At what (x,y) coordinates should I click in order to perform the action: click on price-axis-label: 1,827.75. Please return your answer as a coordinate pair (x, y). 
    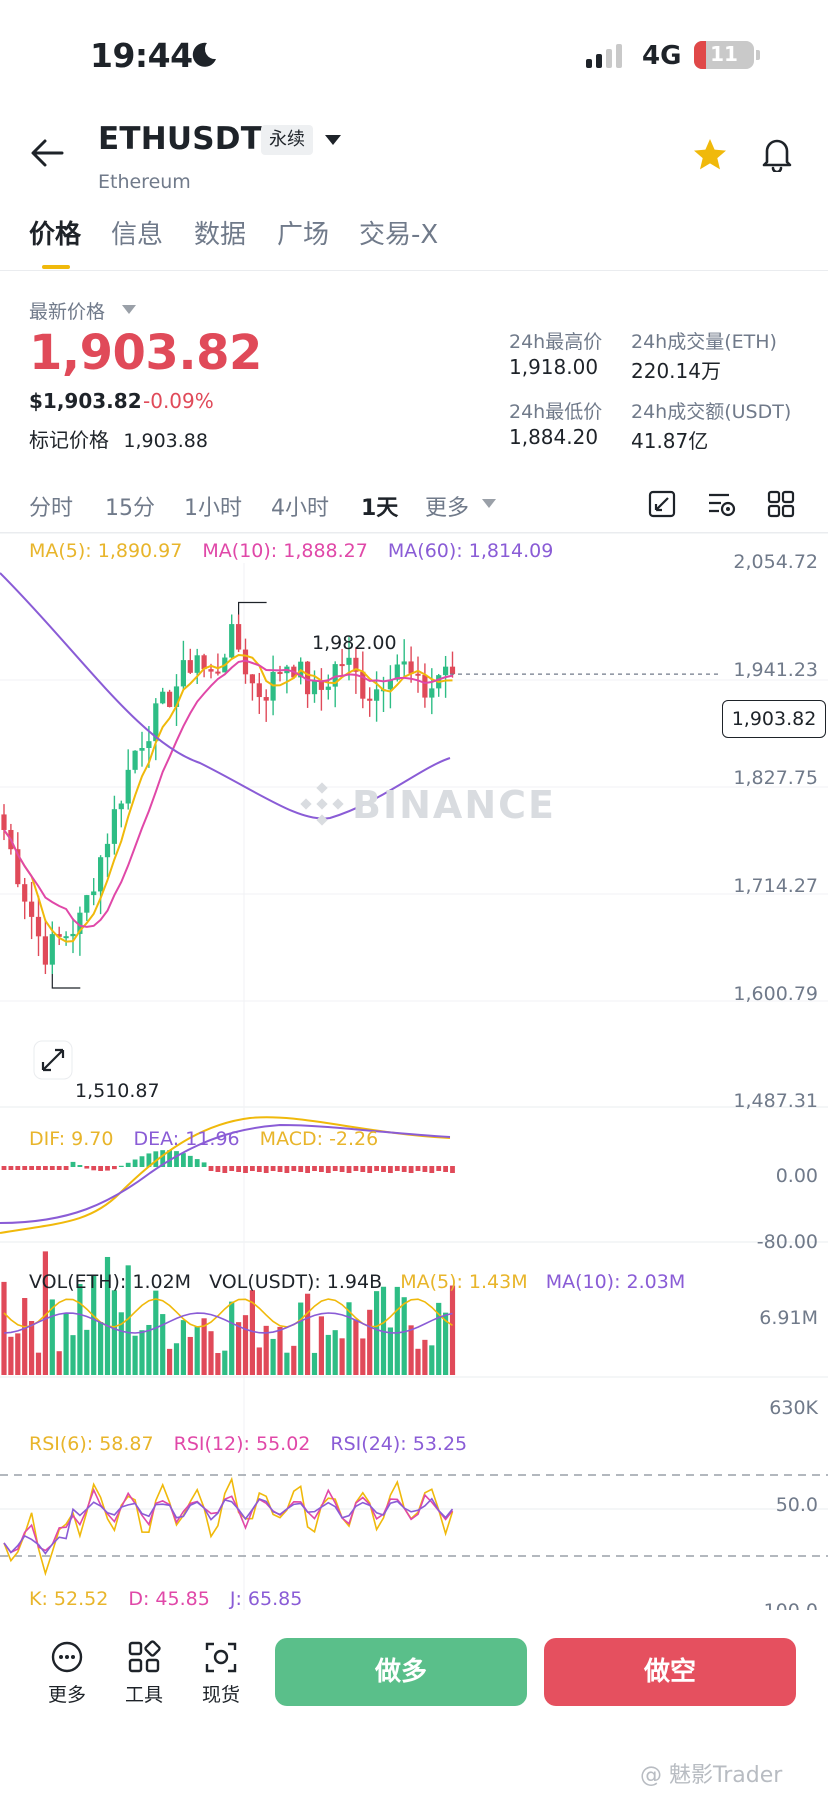
    Looking at the image, I should click on (775, 778).